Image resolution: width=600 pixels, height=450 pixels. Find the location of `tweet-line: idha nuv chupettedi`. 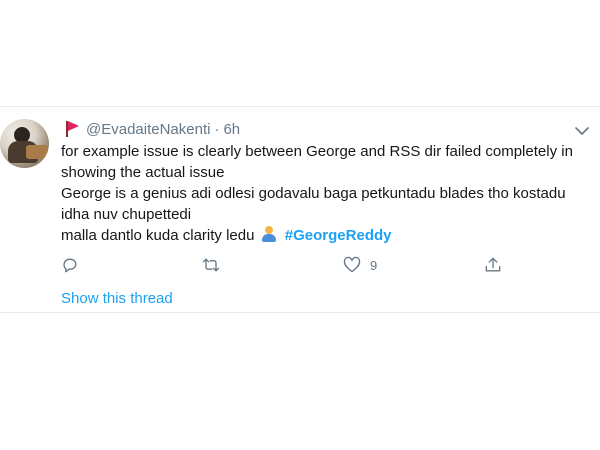

tweet-line: idha nuv chupettedi is located at coordinates (126, 214).